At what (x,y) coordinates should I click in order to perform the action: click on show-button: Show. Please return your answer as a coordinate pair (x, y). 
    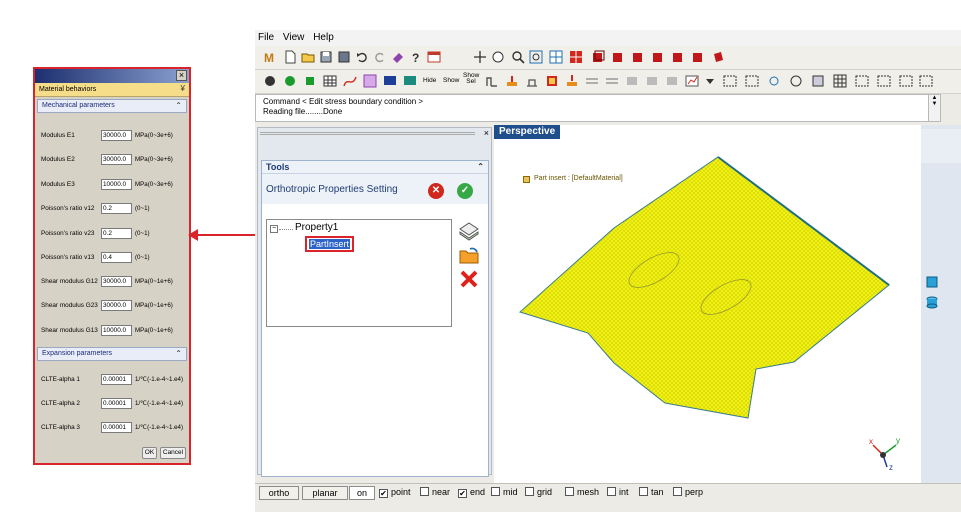
    Looking at the image, I should click on (451, 80).